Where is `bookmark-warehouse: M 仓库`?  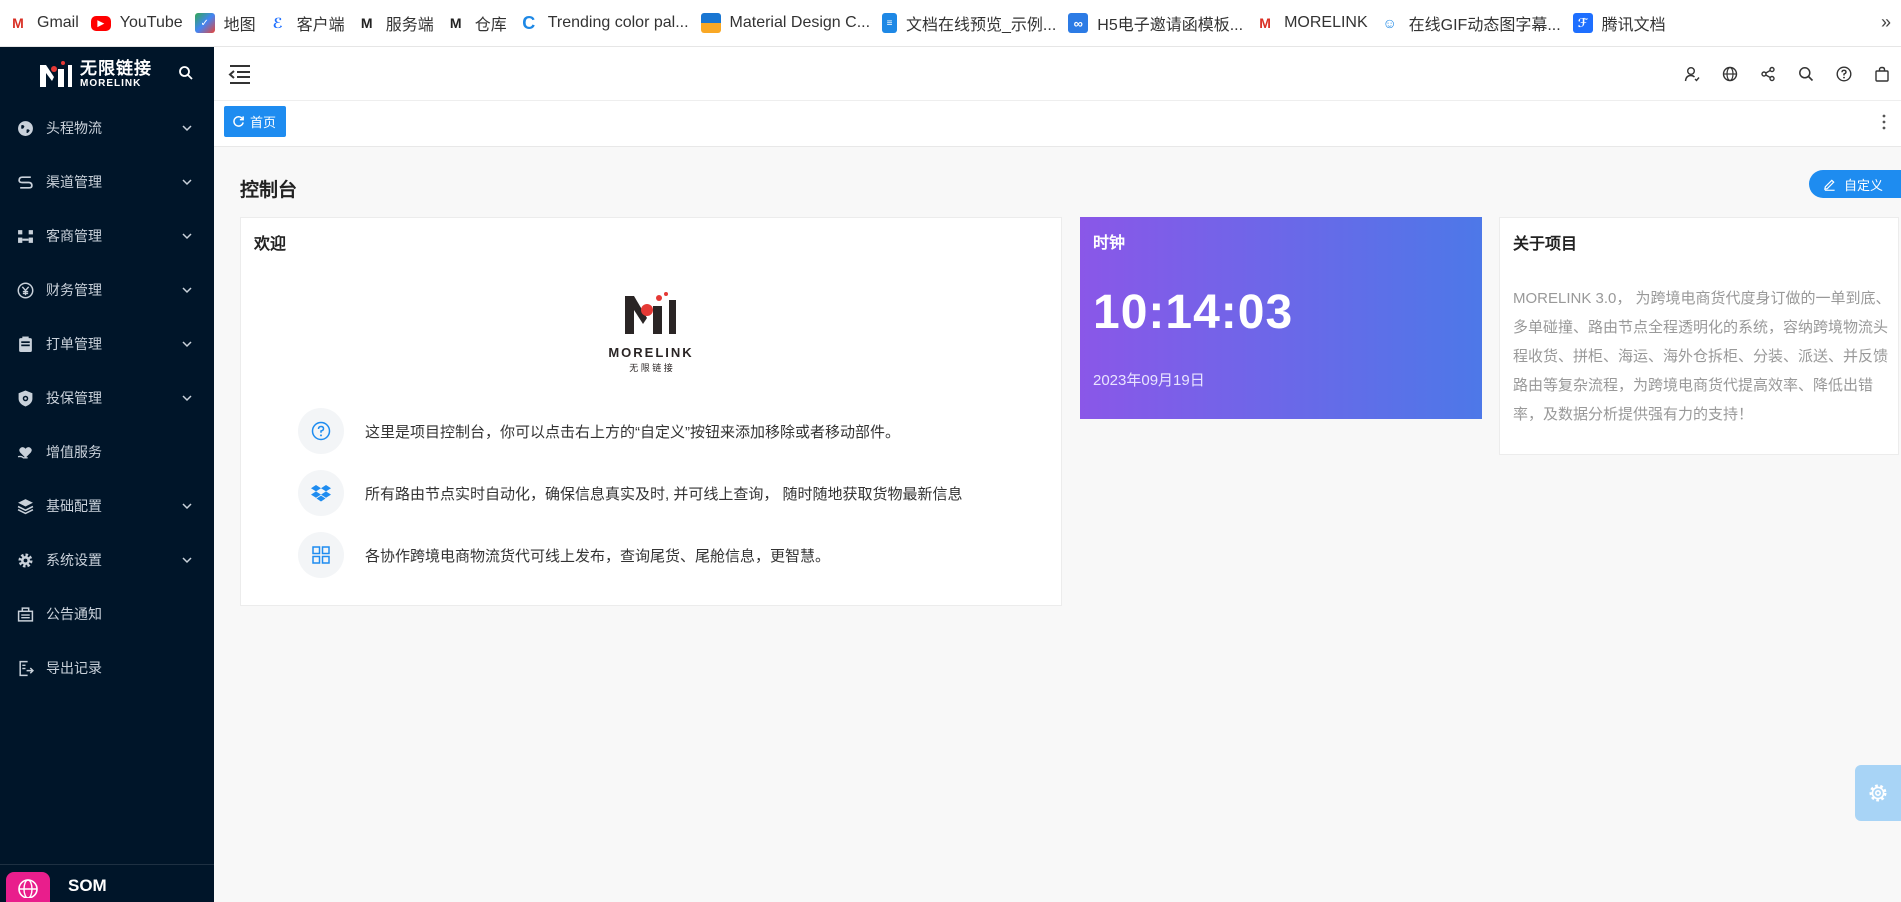
bookmark-warehouse: M 仓库 is located at coordinates (480, 23).